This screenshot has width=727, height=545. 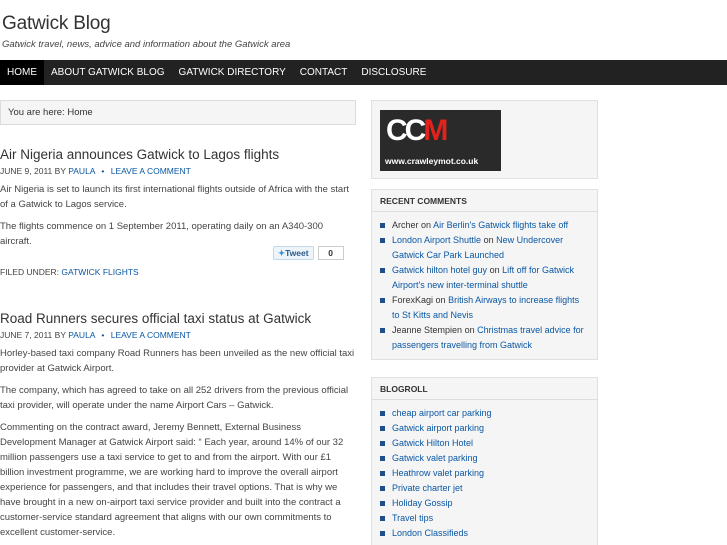 What do you see at coordinates (417, 130) in the screenshot?
I see `ad-logo: CCM` at bounding box center [417, 130].